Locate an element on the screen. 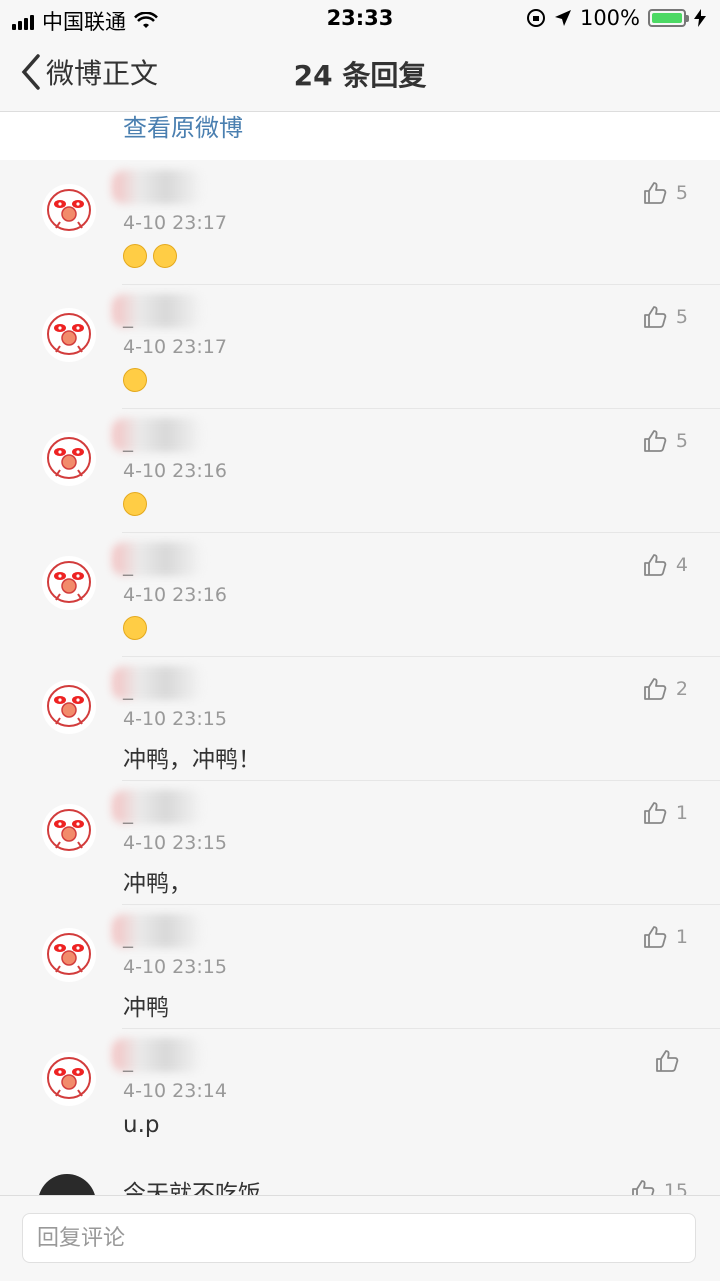 This screenshot has width=720, height=1281. comment-text: u.p is located at coordinates (141, 1125).